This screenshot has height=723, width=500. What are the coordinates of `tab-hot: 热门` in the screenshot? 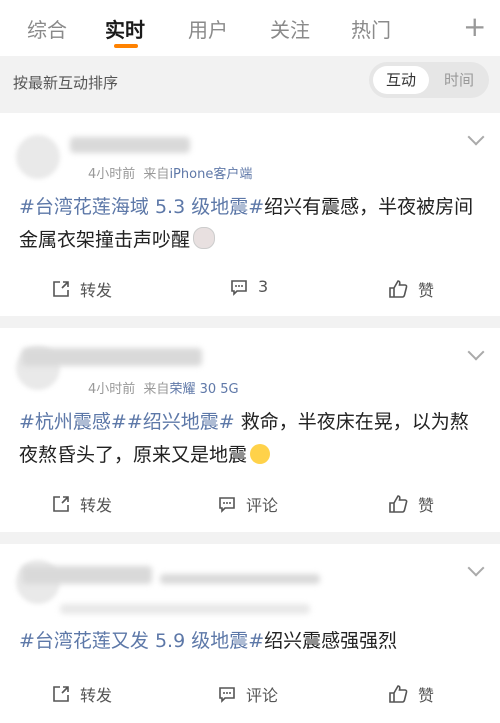 It's located at (371, 28).